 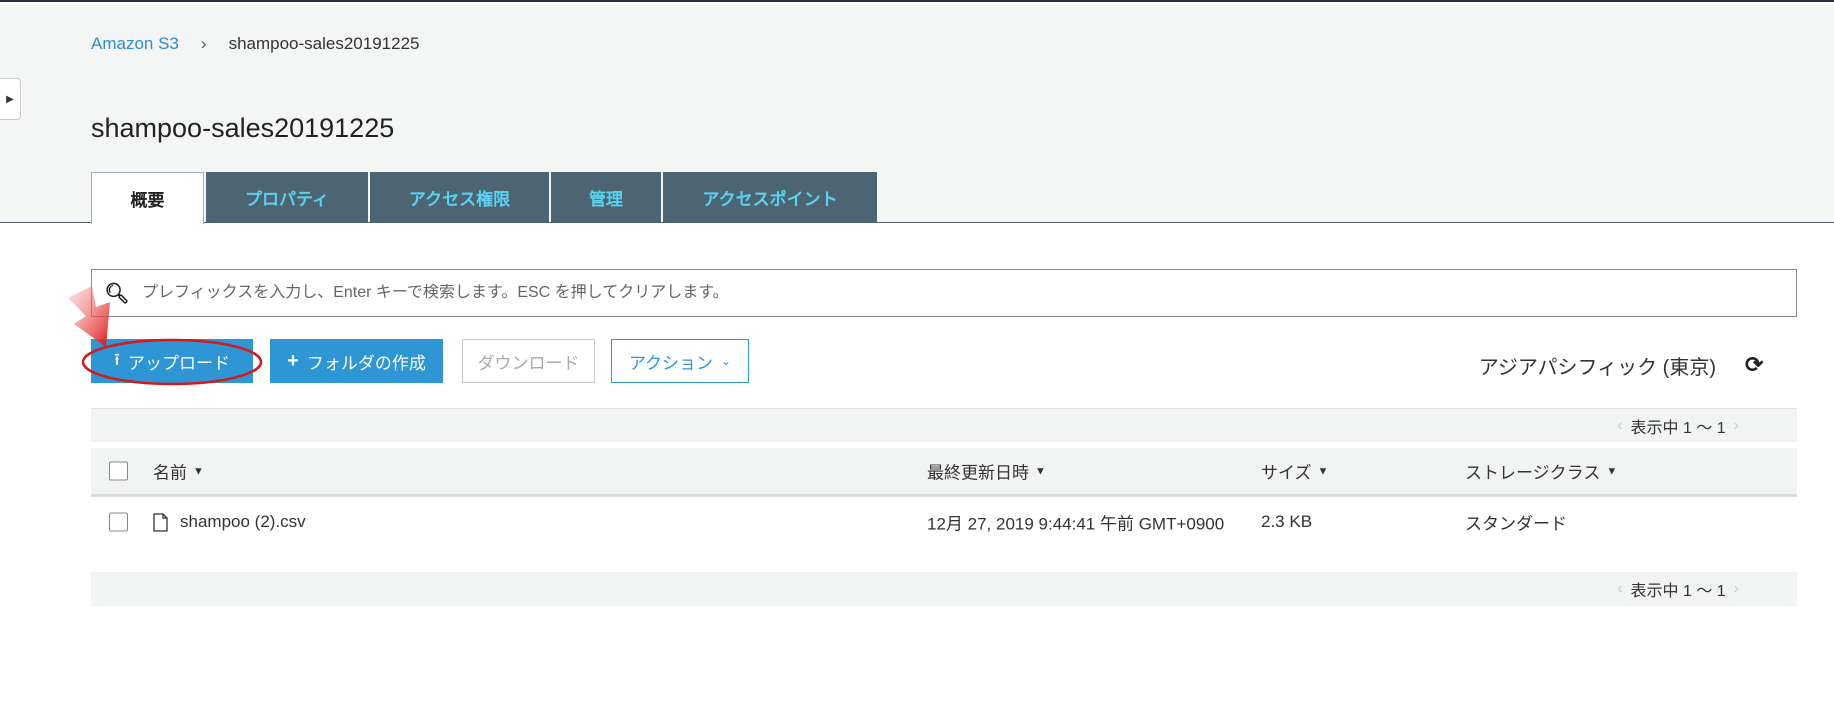 I want to click on tab-properties: プロパティ, so click(x=287, y=197).